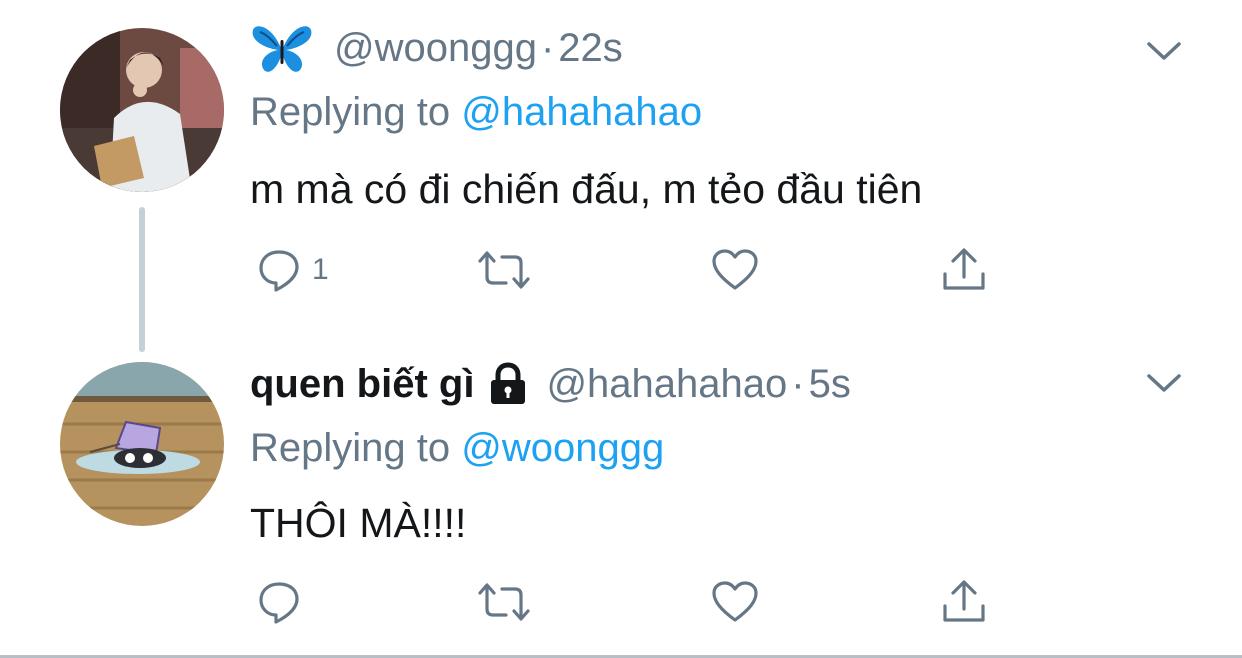 Image resolution: width=1242 pixels, height=658 pixels. Describe the element at coordinates (590, 48) in the screenshot. I see `tweet-timestamp: 22s` at that location.